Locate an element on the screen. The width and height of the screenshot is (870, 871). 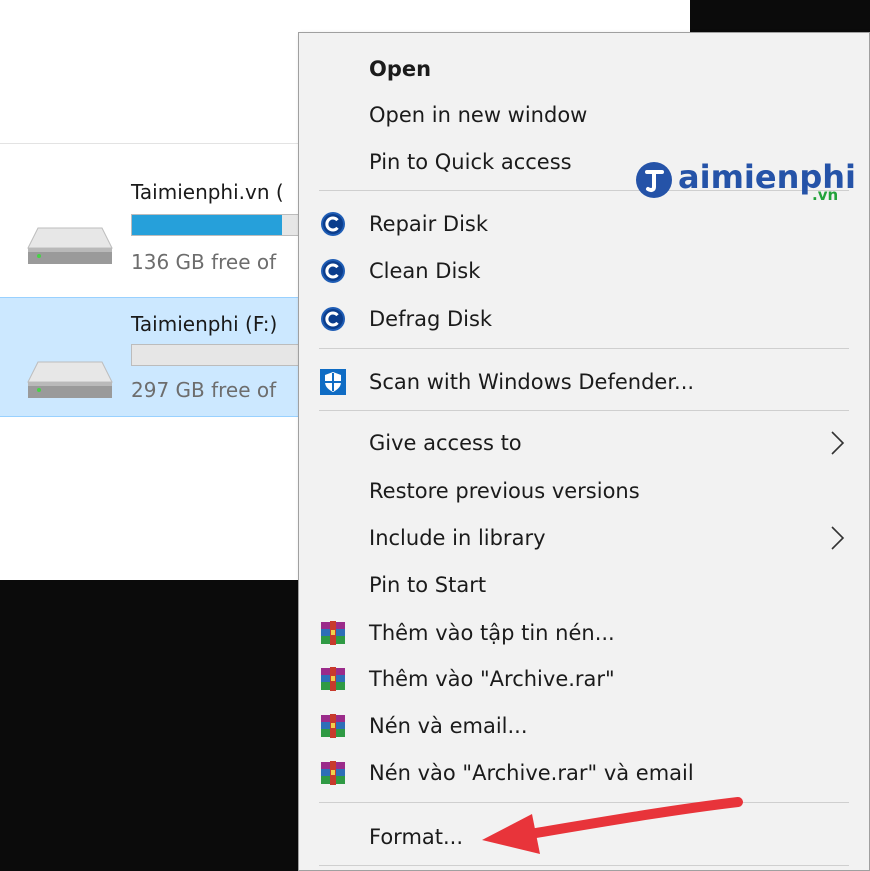
menu-item-label: Open in new window is located at coordinates (478, 115).